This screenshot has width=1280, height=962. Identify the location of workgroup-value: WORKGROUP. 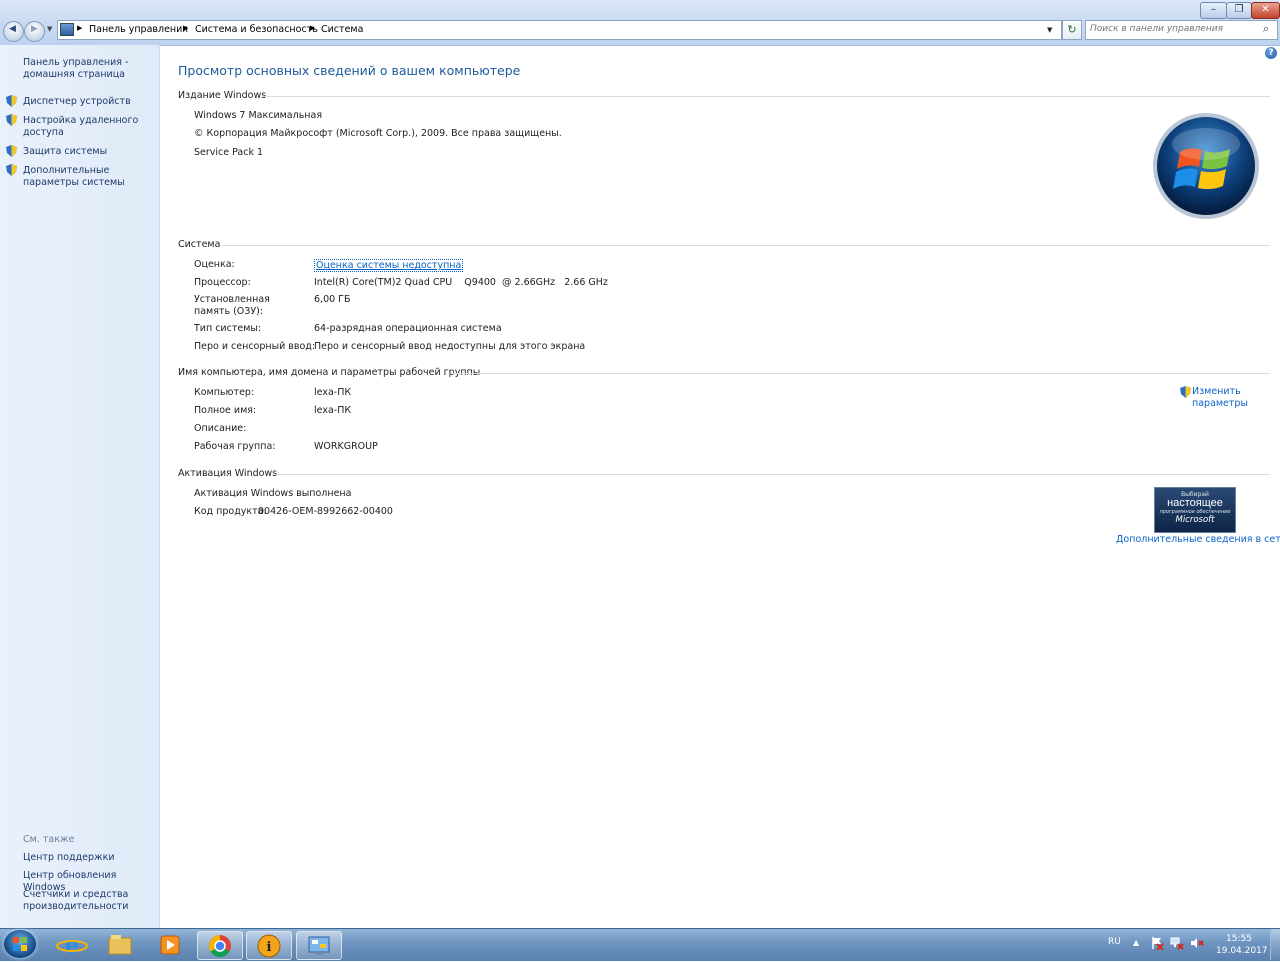
(346, 446).